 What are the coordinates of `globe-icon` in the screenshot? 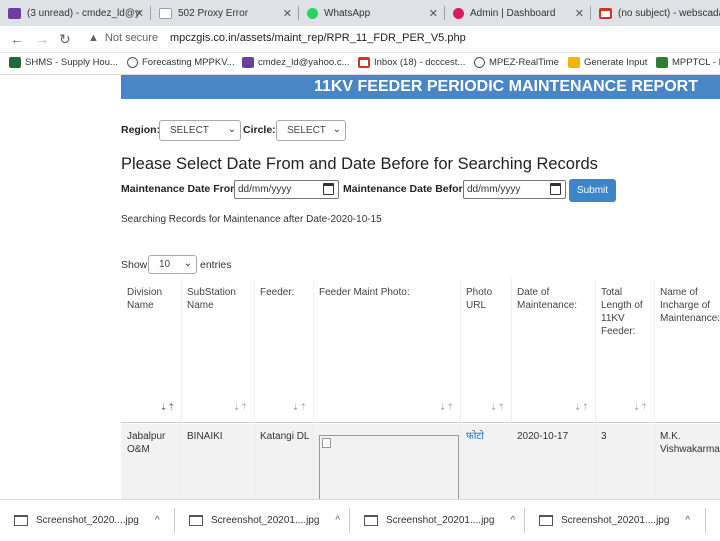 It's located at (132, 62).